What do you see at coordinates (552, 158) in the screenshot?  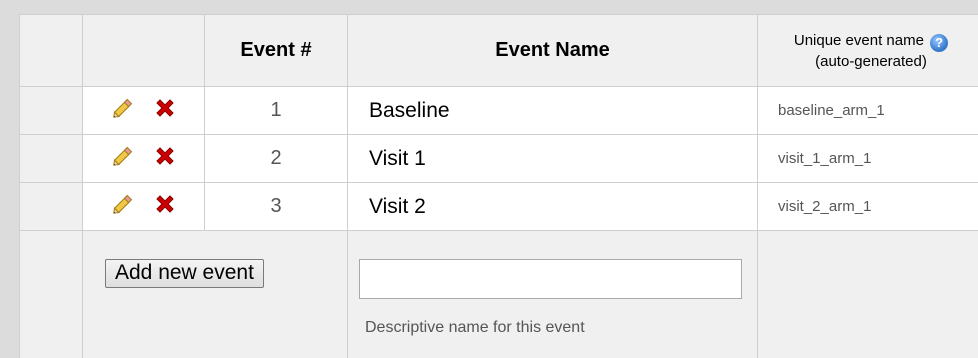 I see `event-name: Visit 1` at bounding box center [552, 158].